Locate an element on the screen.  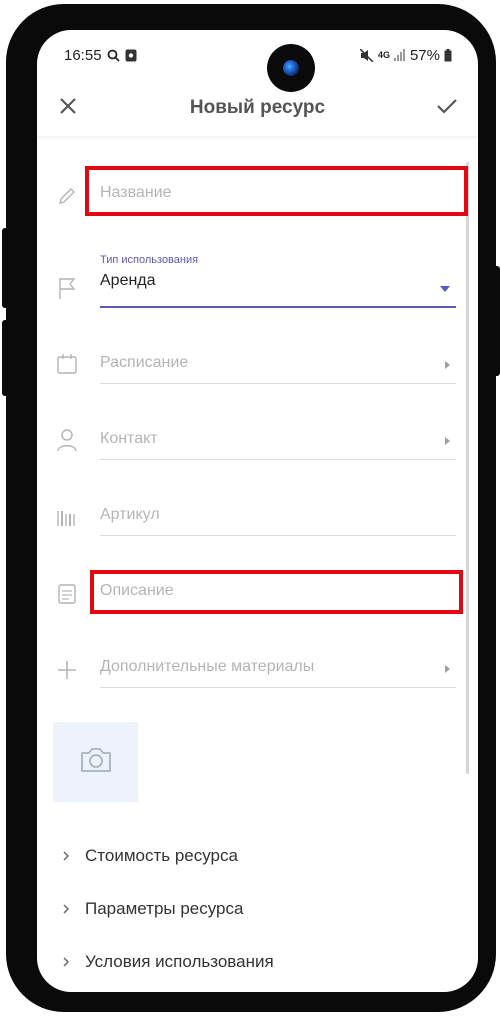
calendar-icon is located at coordinates (67, 364).